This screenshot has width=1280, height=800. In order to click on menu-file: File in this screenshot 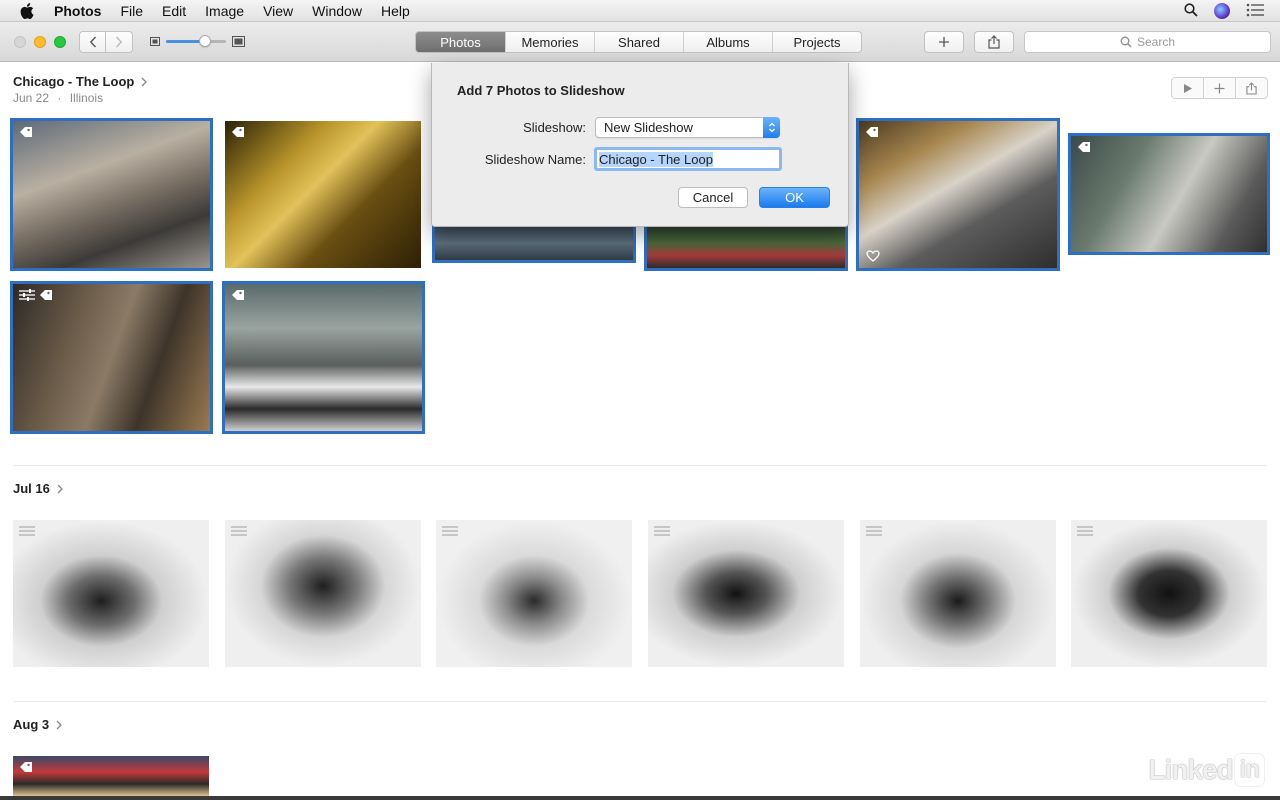, I will do `click(131, 11)`.